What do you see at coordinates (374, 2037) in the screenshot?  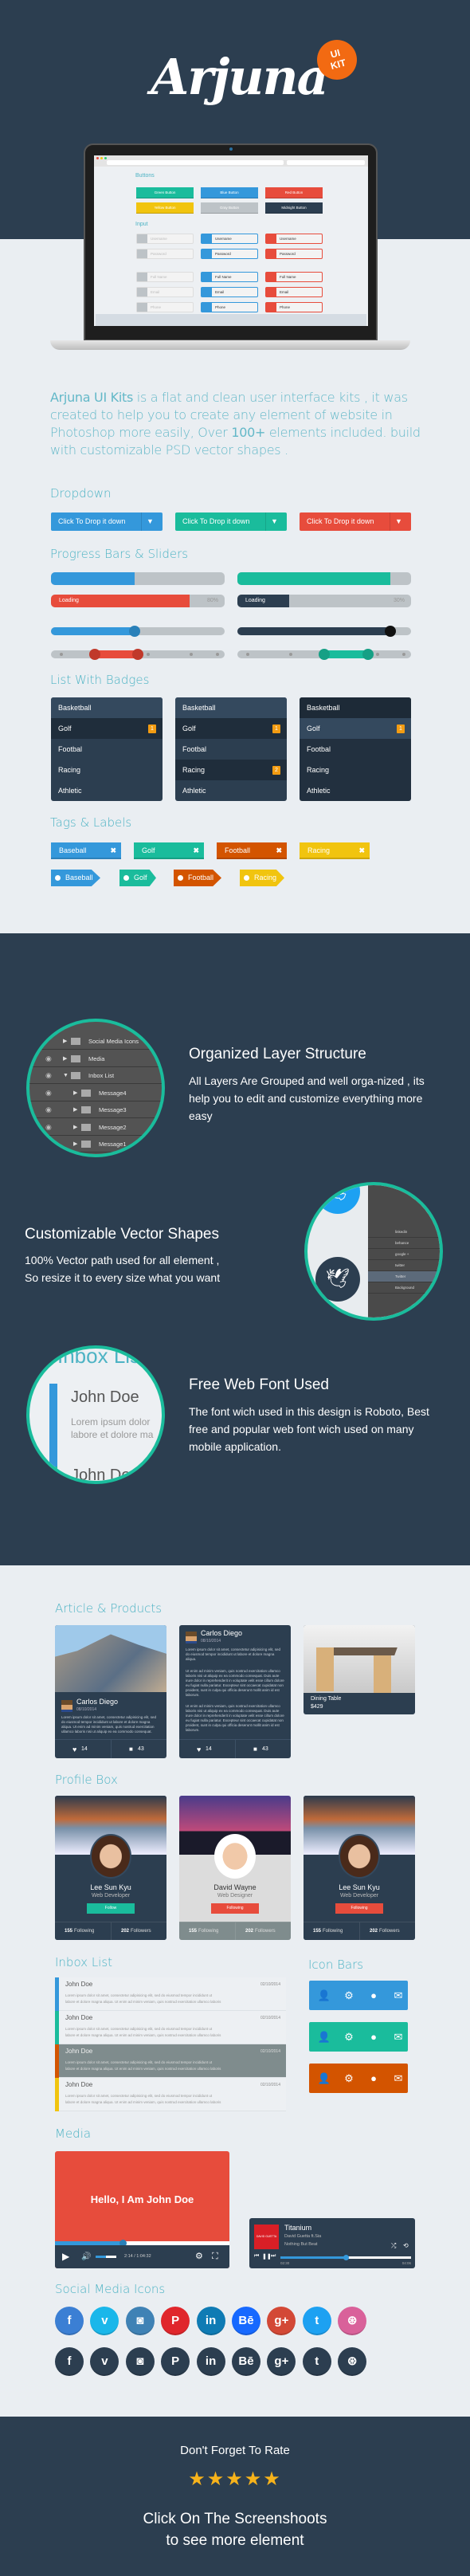 I see `chat-icon: ●` at bounding box center [374, 2037].